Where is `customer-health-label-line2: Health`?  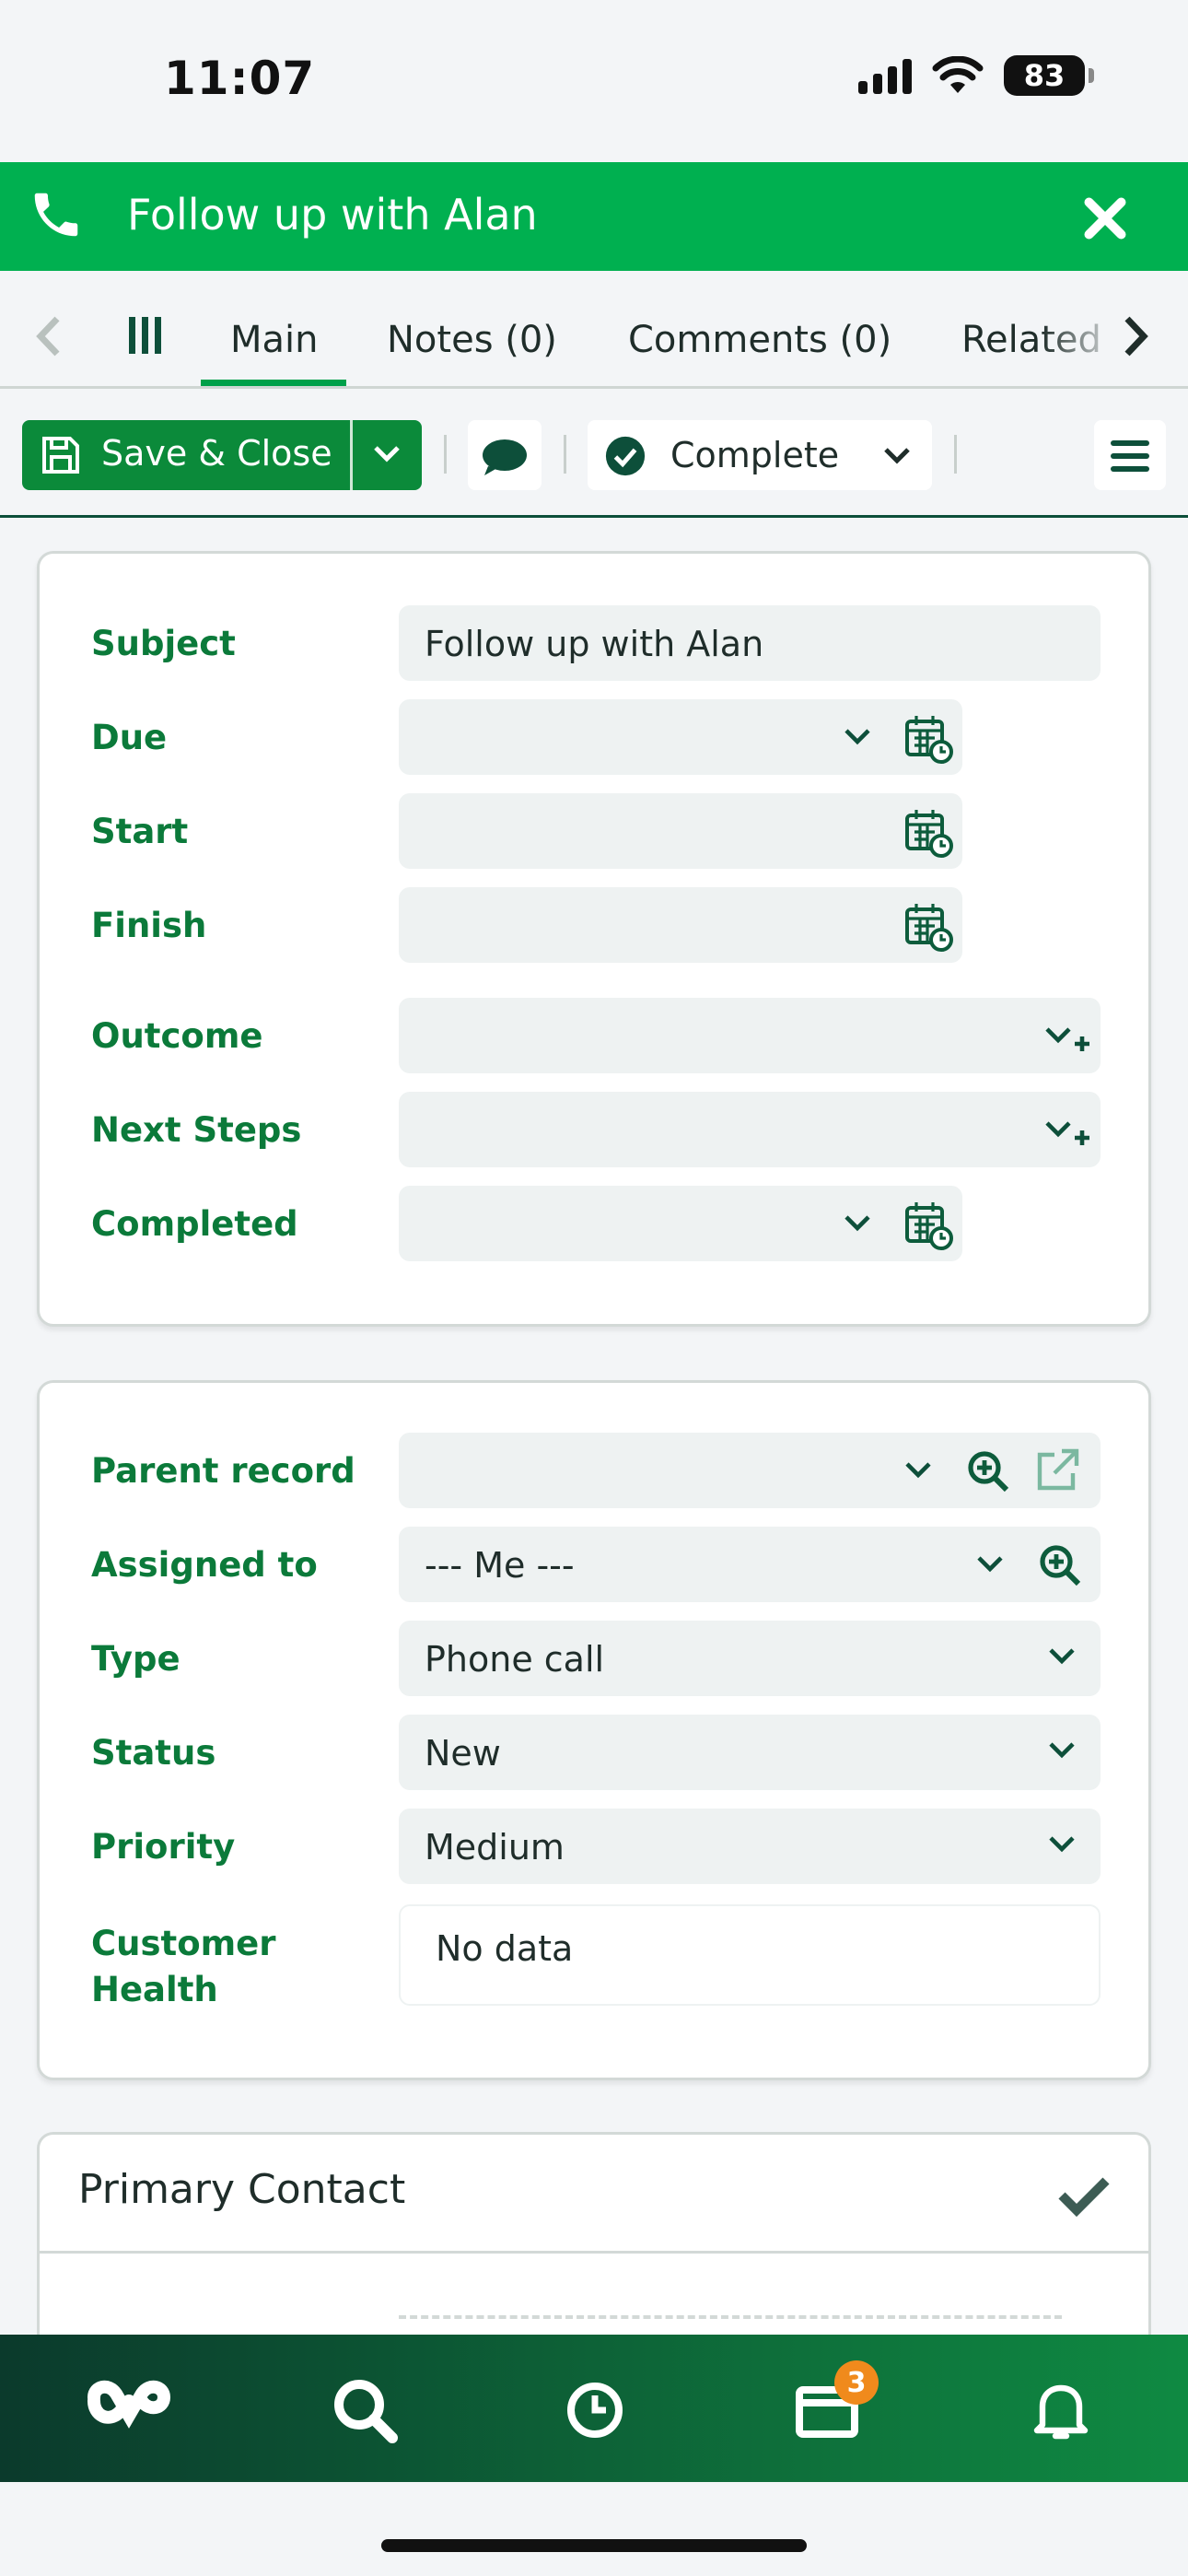 customer-health-label-line2: Health is located at coordinates (154, 1989).